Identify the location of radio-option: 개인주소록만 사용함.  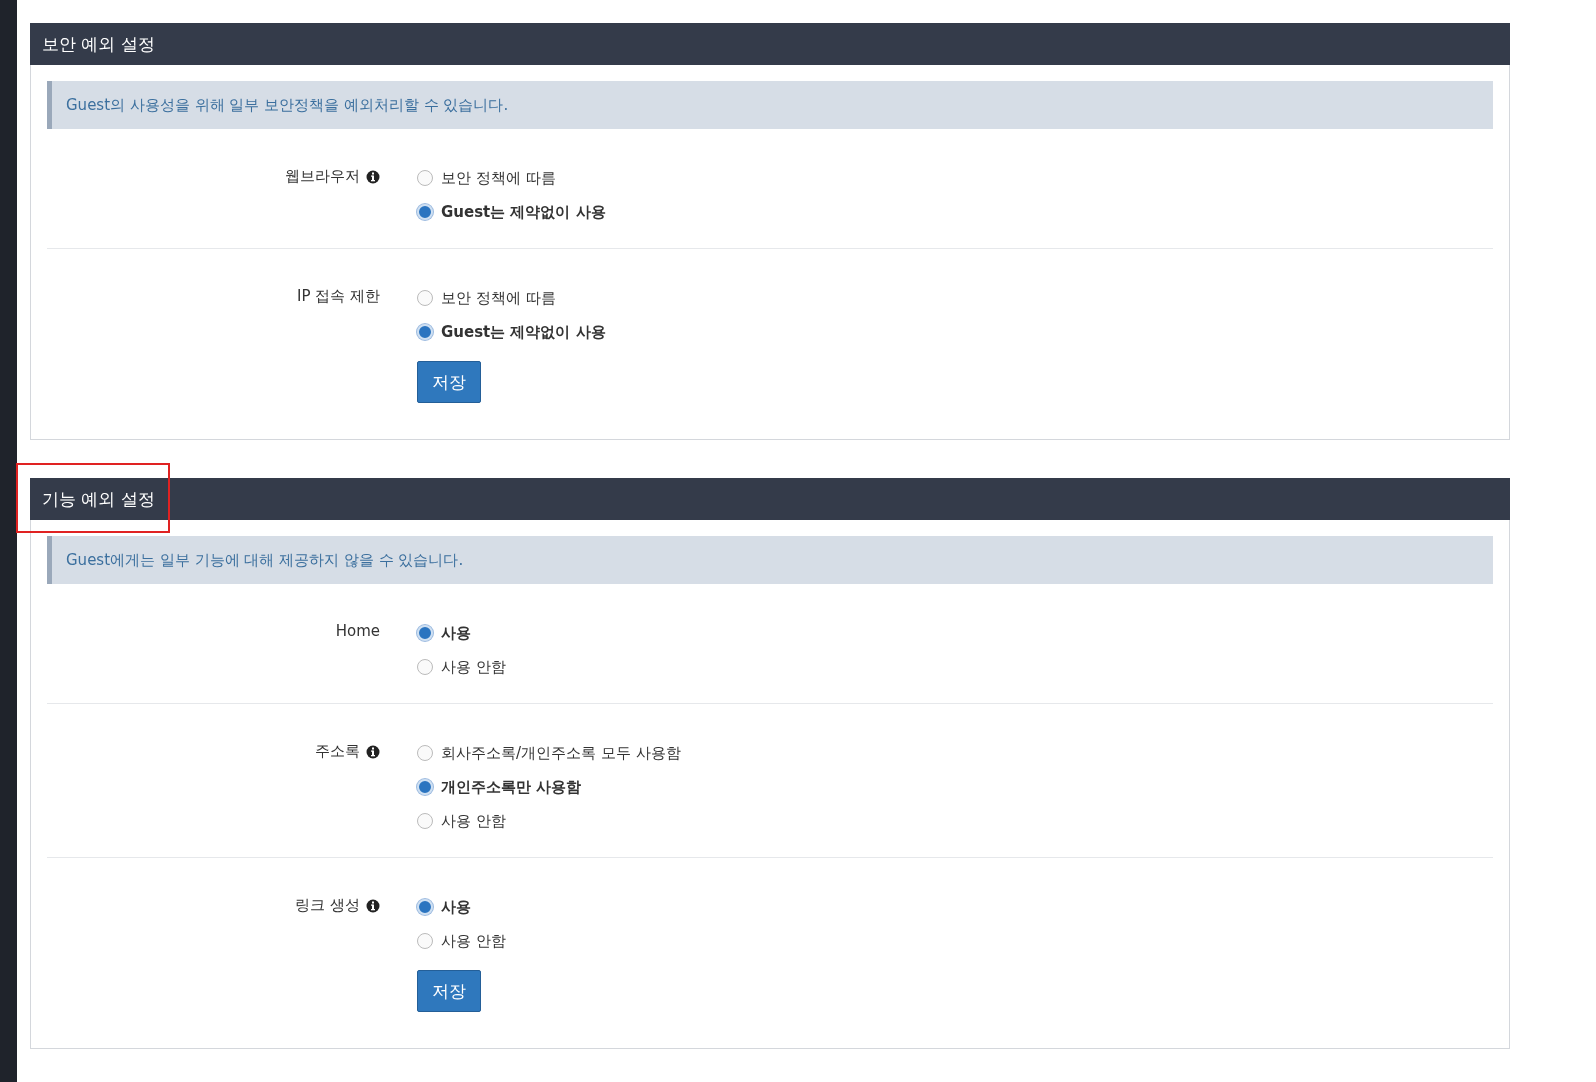
(499, 787).